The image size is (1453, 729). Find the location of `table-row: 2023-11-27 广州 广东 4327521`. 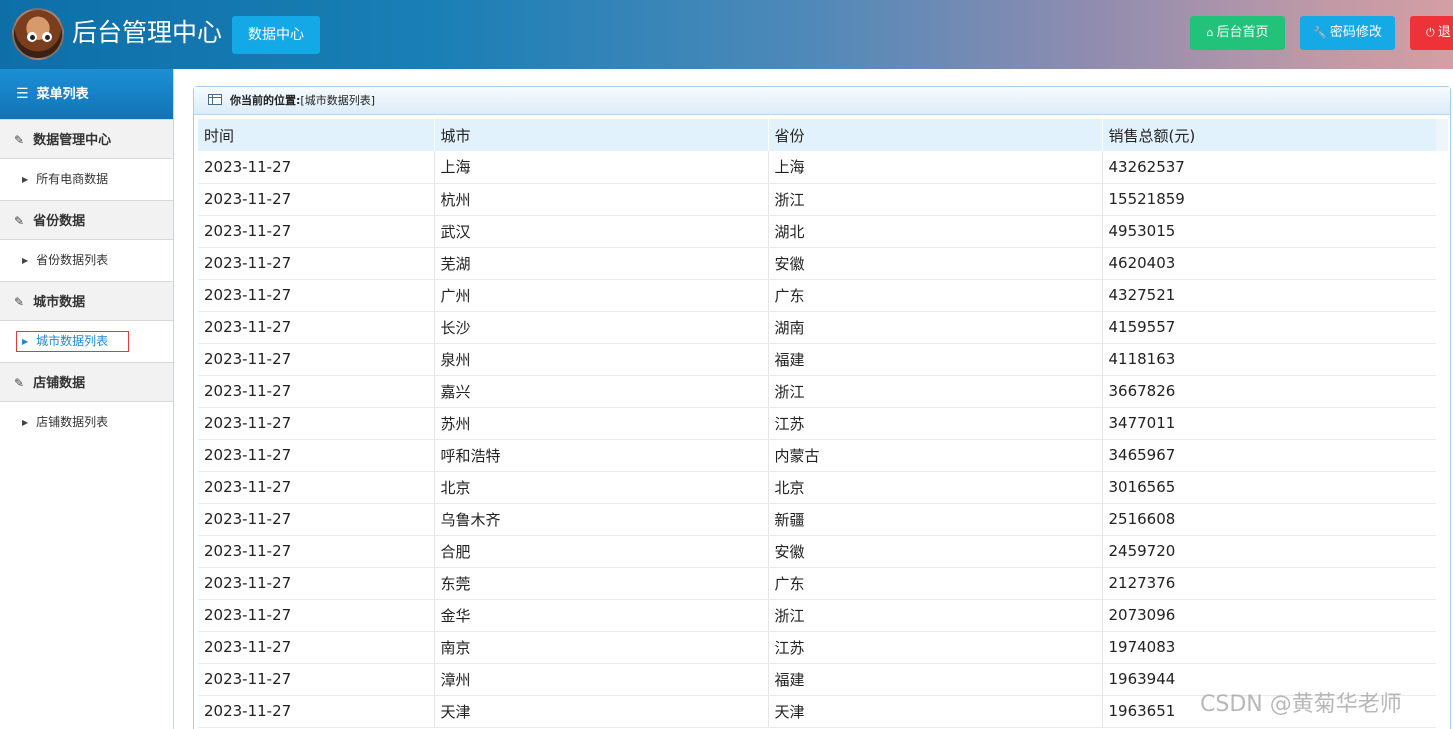

table-row: 2023-11-27 广州 广东 4327521 is located at coordinates (817, 295).